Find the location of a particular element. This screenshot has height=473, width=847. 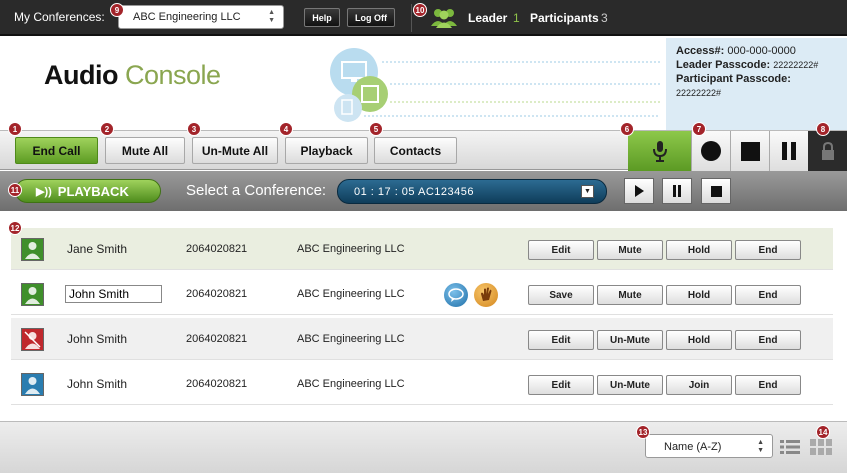

end-call-button: End Call is located at coordinates (56, 150).